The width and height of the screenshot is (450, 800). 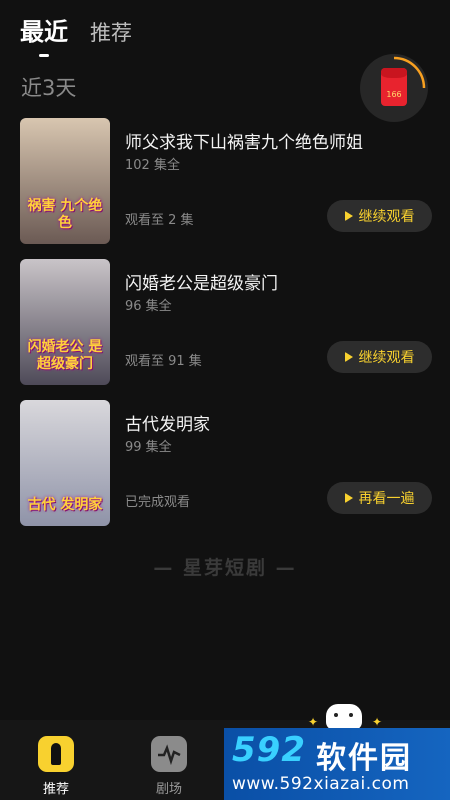 I want to click on drama-poster: 闪婚老公 是超级豪门, so click(x=65, y=322).